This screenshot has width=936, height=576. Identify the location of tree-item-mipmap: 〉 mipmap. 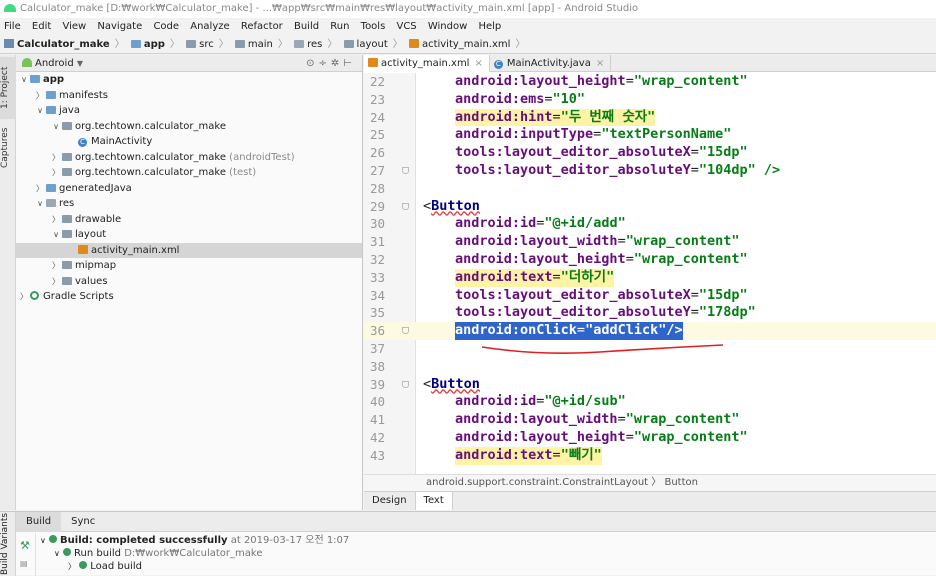
(189, 266).